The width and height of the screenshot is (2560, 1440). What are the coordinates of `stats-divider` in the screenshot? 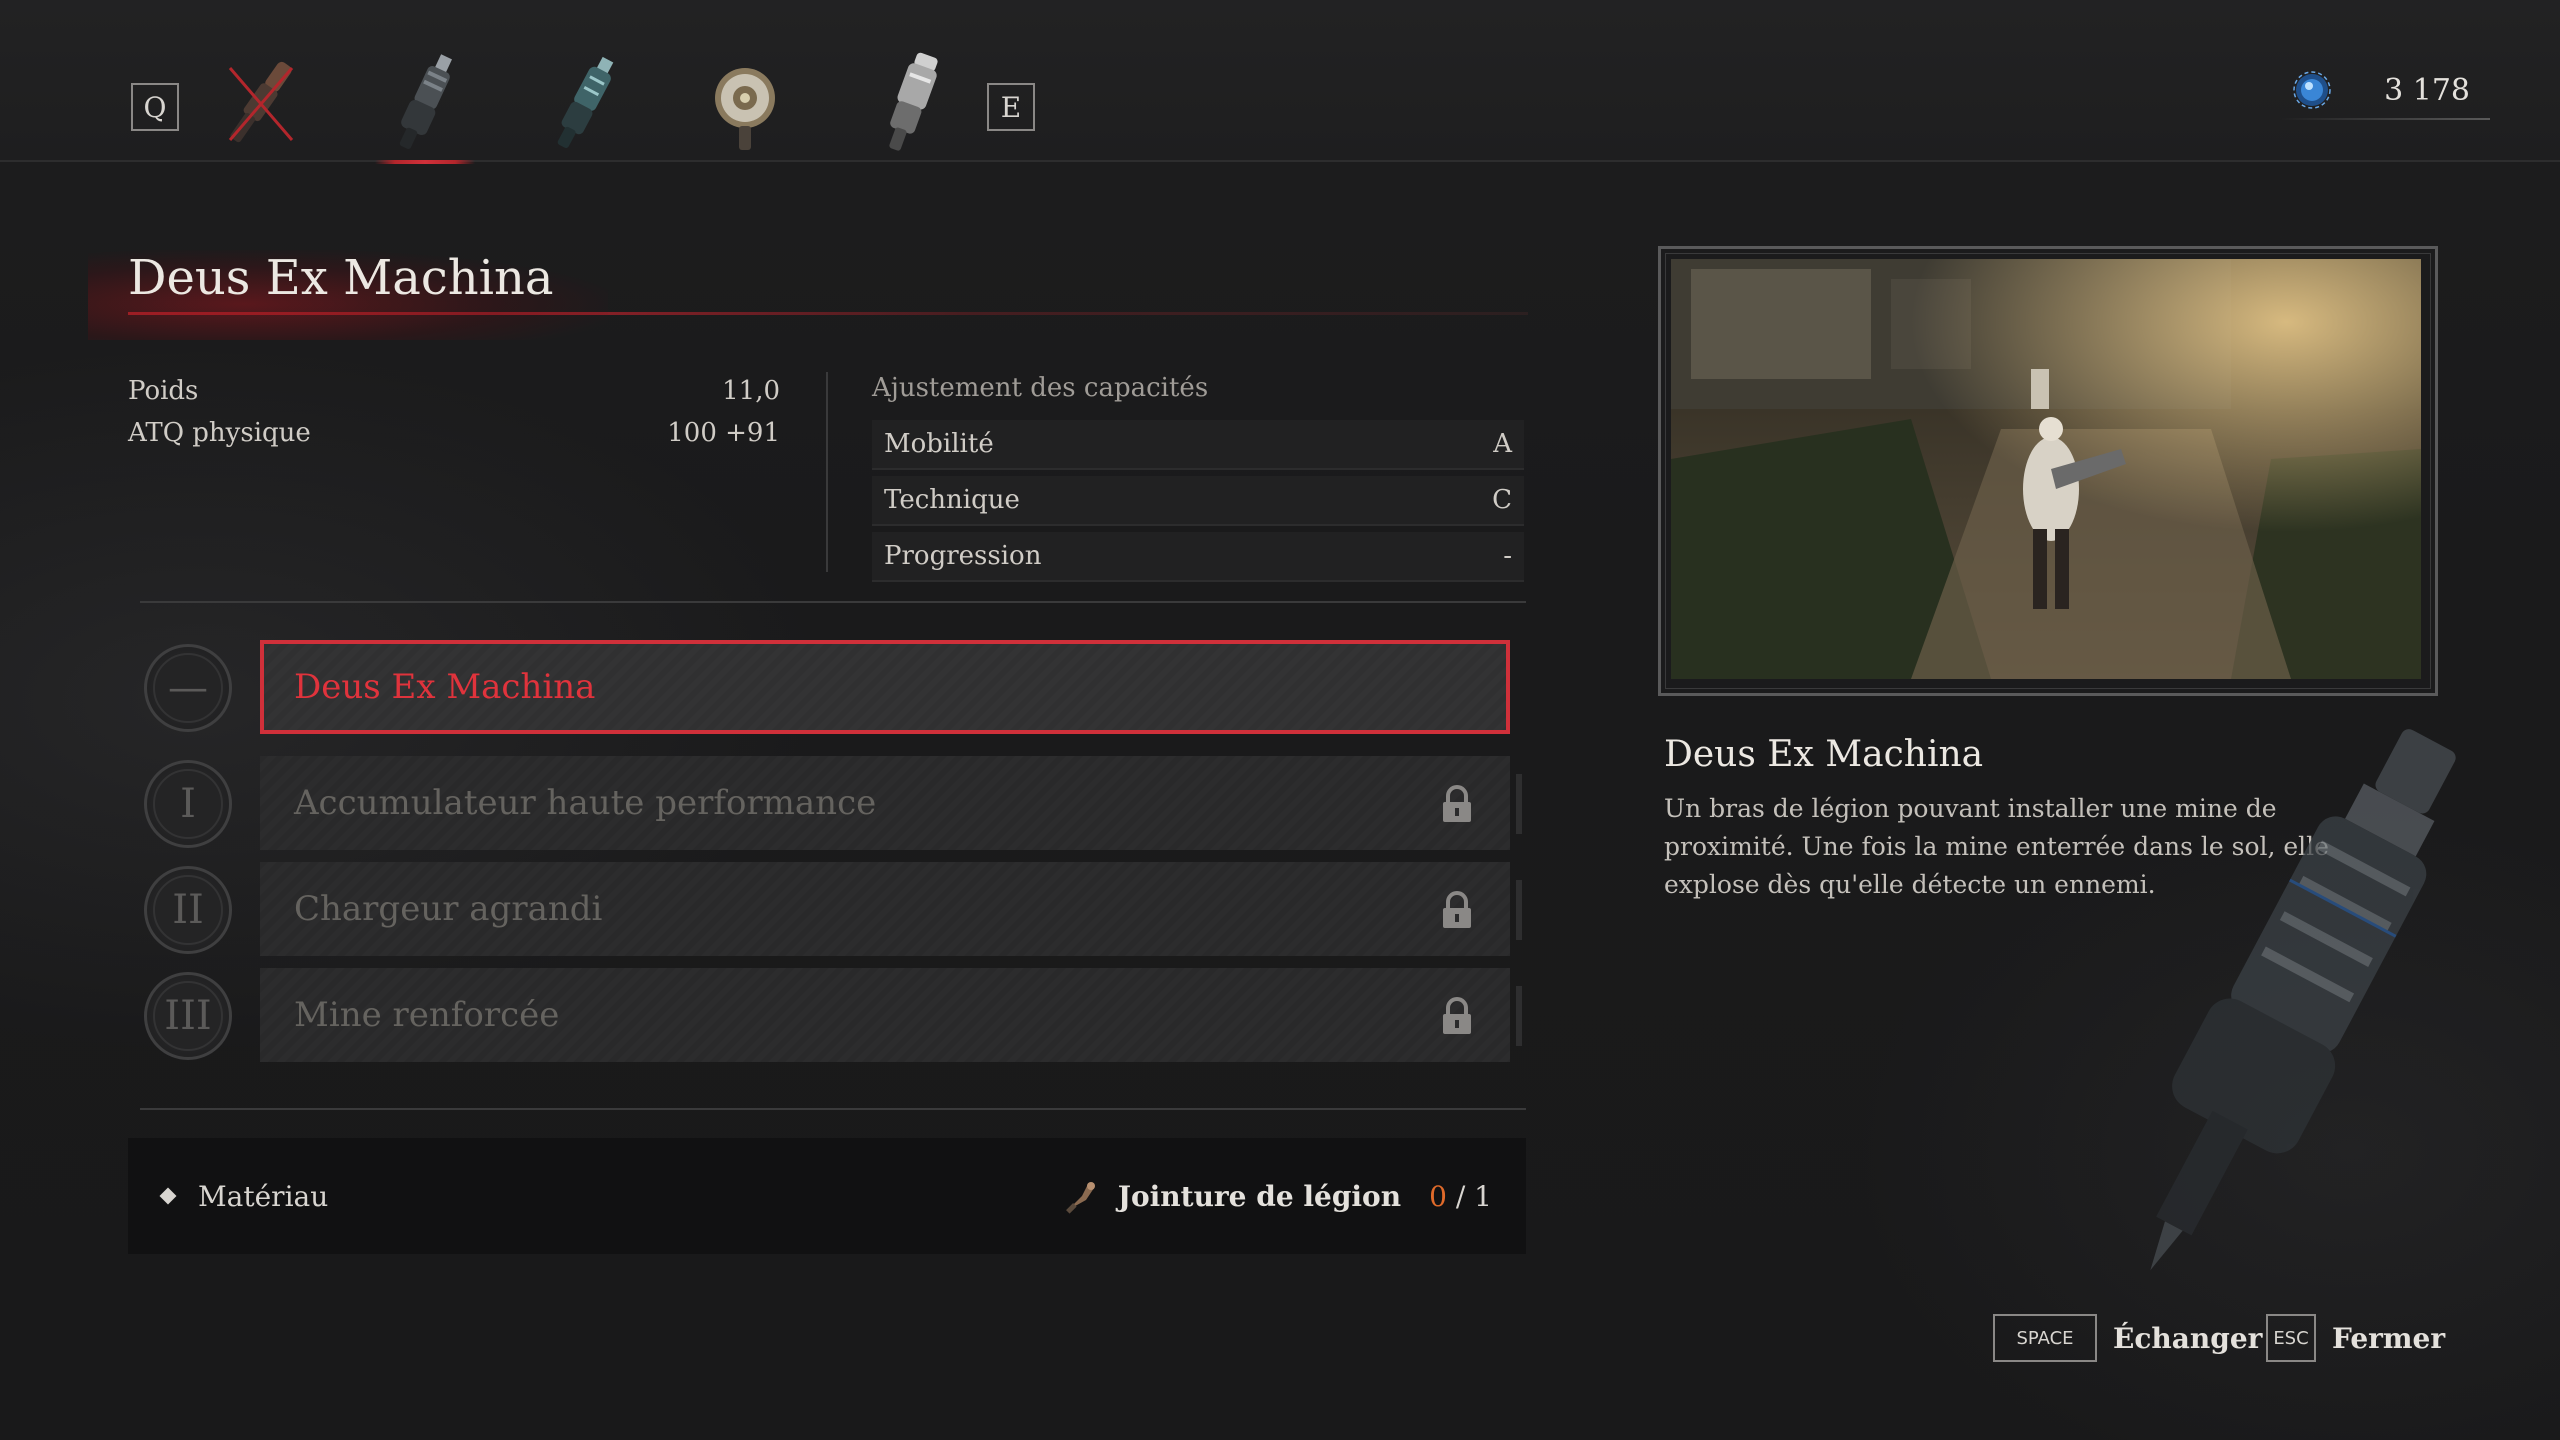 It's located at (827, 472).